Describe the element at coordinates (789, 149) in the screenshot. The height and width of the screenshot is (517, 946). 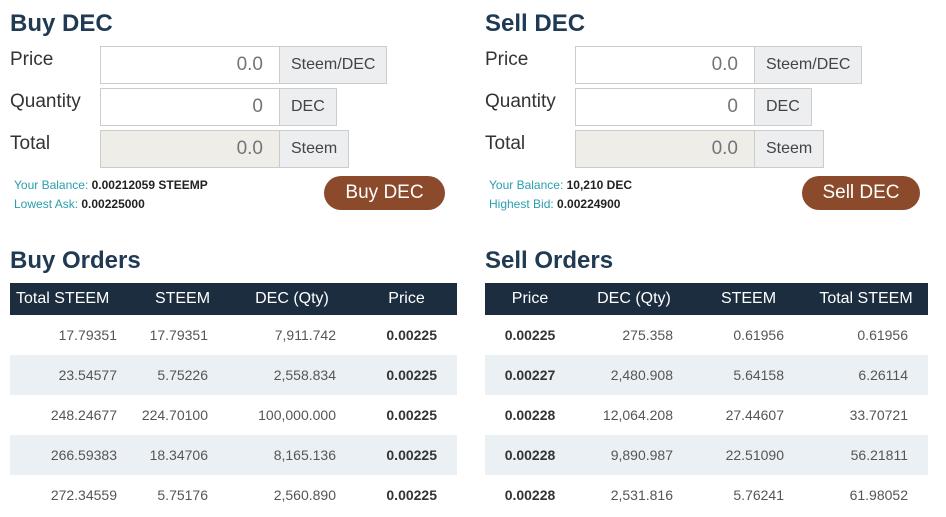
I see `sell-total-unit: Steem` at that location.